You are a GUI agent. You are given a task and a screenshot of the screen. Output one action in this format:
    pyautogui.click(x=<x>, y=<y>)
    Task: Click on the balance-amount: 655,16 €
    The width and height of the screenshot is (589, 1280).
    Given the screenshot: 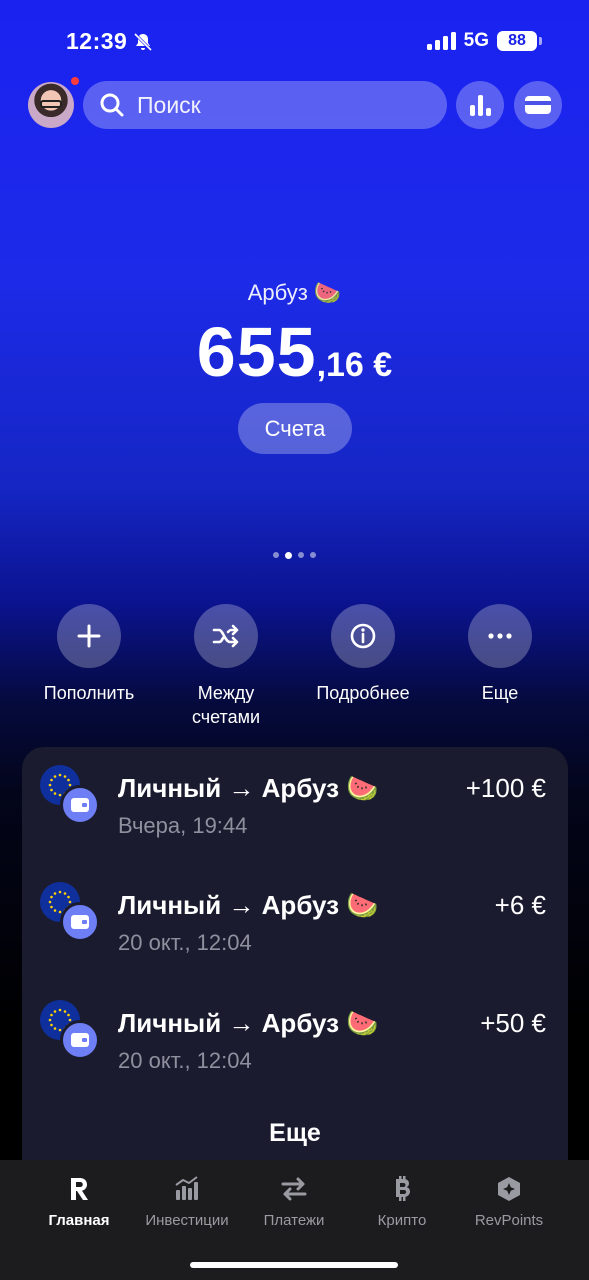 What is the action you would take?
    pyautogui.click(x=294, y=352)
    